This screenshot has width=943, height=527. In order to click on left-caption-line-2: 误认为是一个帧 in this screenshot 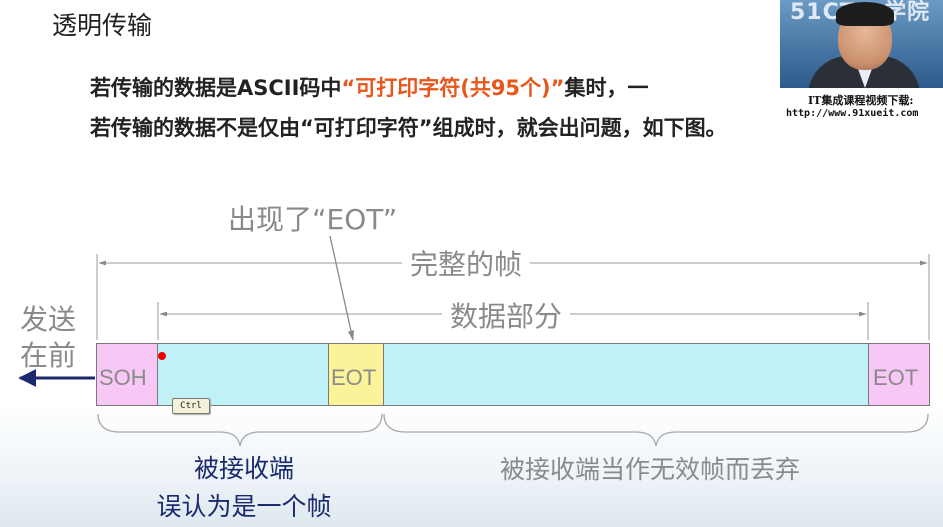, I will do `click(244, 506)`.